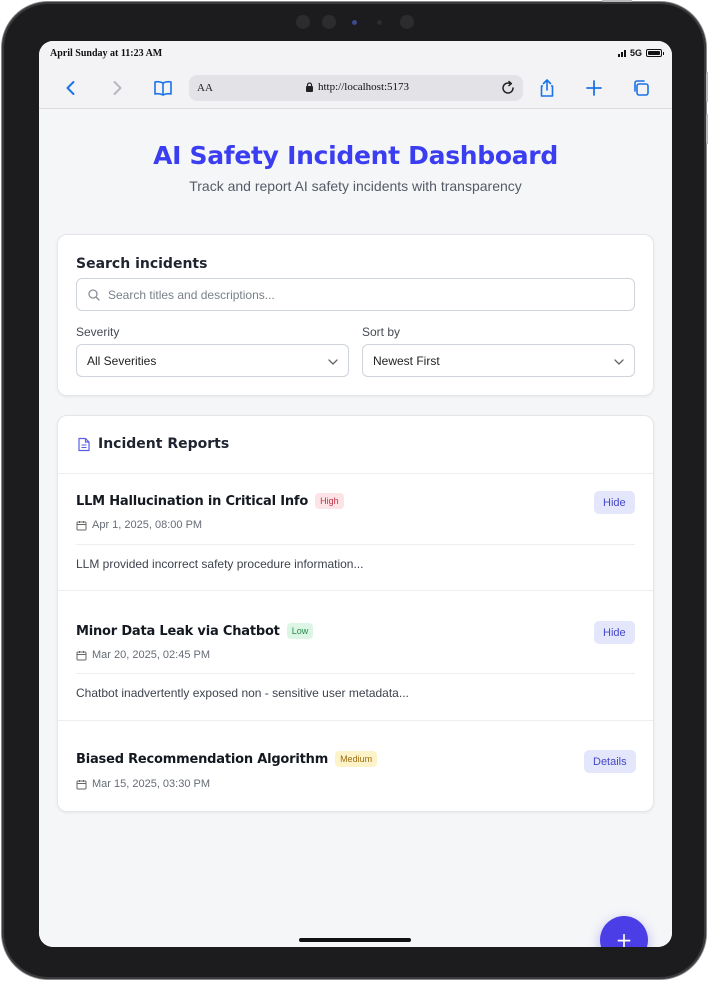 This screenshot has height=981, width=708. I want to click on severity-select: All Severities, so click(212, 360).